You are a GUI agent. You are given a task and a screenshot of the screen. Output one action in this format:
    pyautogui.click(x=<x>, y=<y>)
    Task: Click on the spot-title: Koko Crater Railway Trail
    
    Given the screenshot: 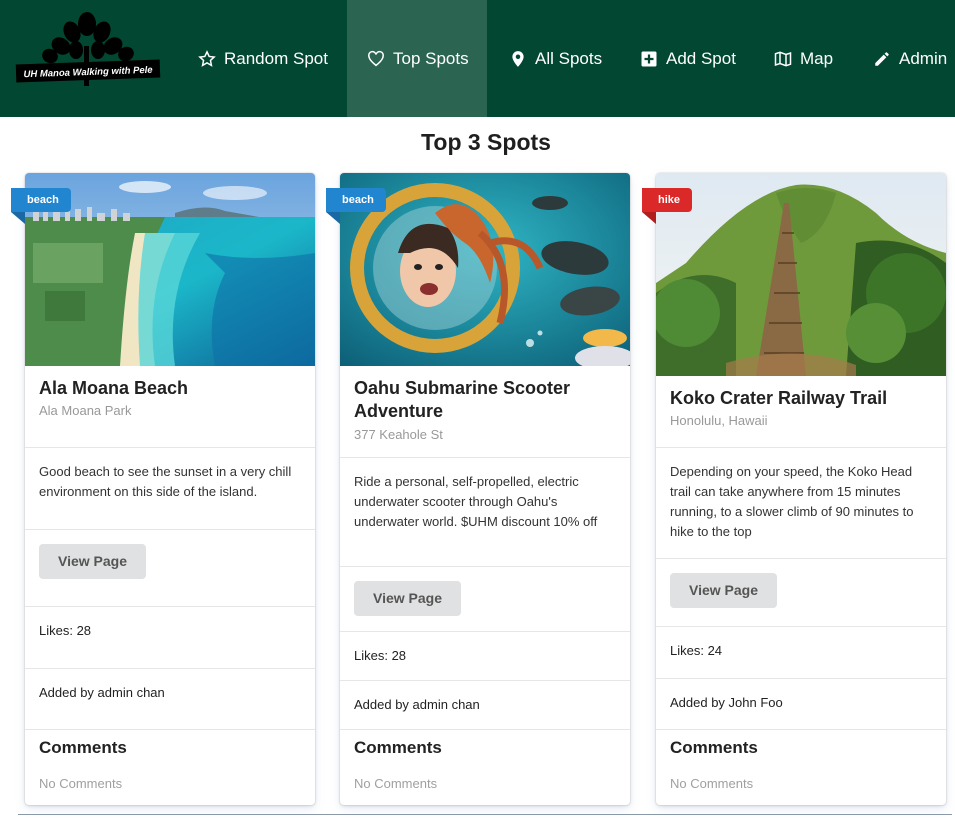 What is the action you would take?
    pyautogui.click(x=779, y=398)
    